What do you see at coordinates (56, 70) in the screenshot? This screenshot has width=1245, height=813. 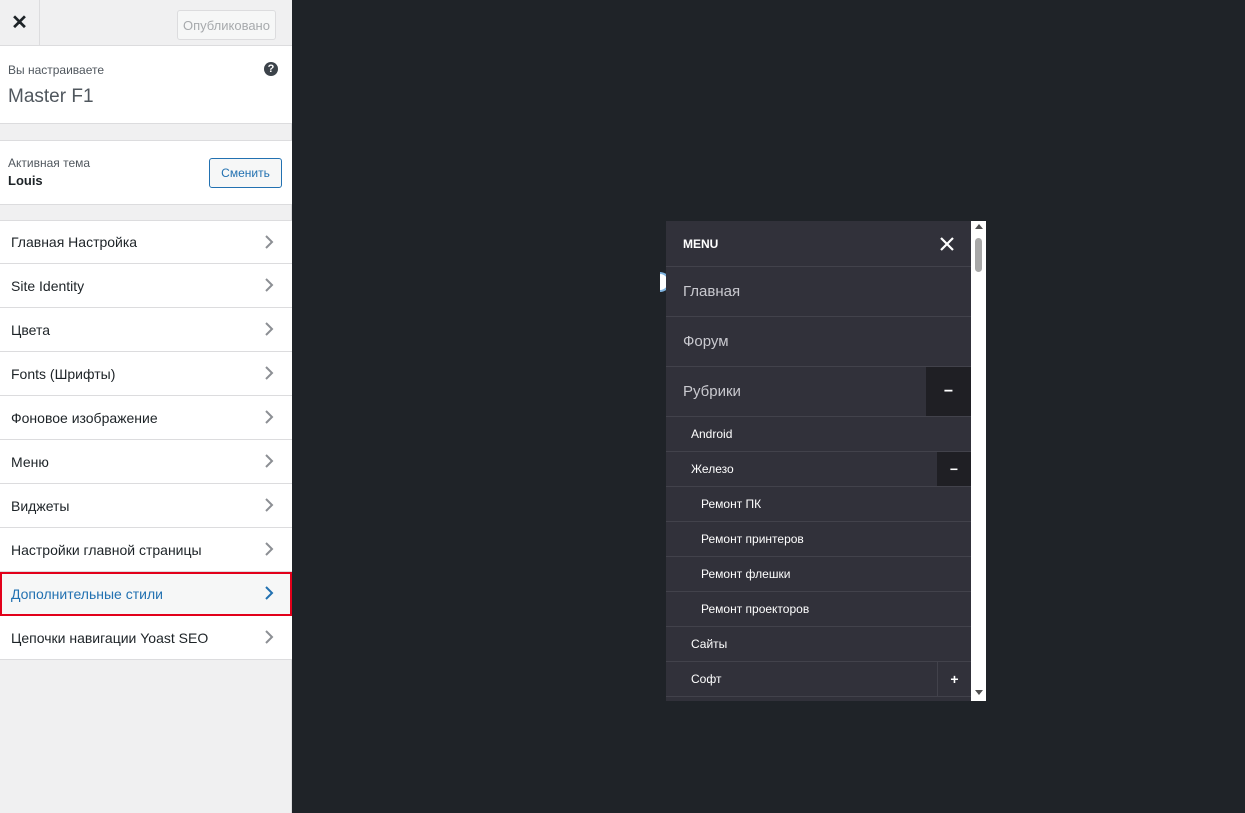 I see `customizing-label: Вы настраиваете` at bounding box center [56, 70].